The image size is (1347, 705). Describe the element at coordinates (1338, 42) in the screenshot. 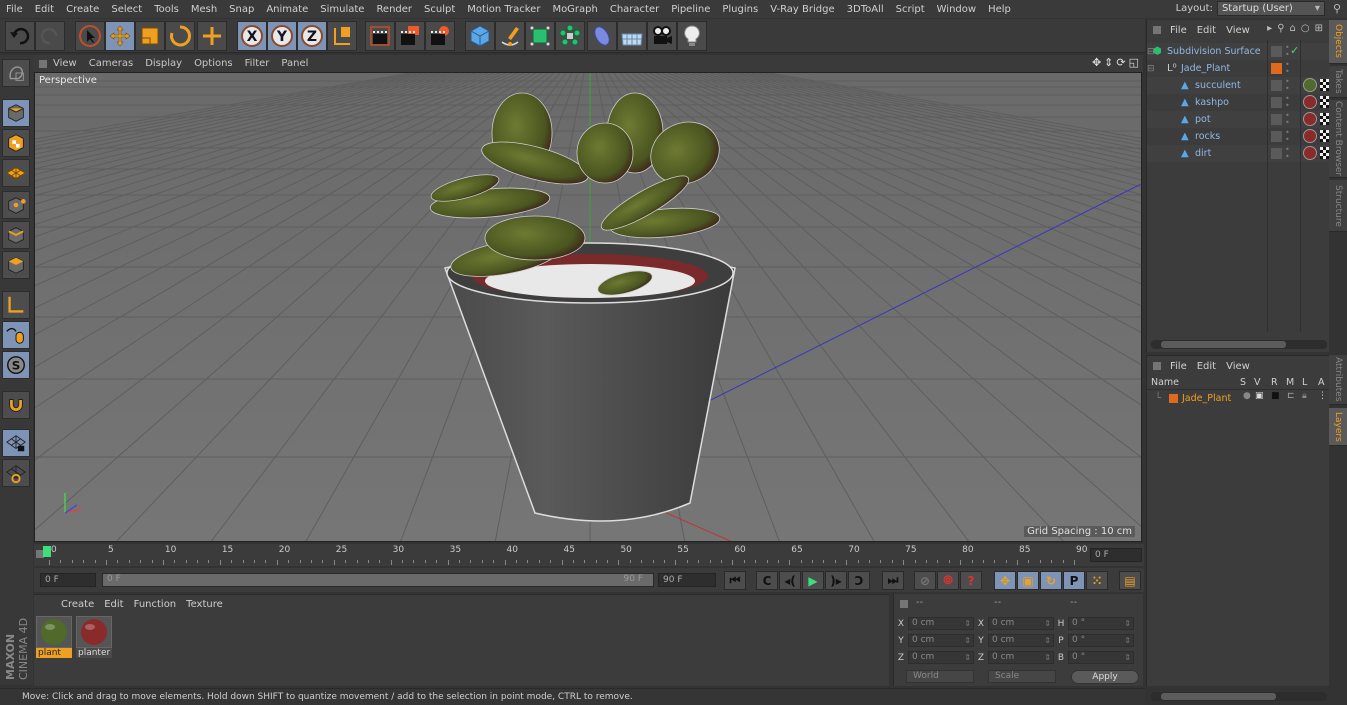

I see `tab-objects: Objects` at that location.